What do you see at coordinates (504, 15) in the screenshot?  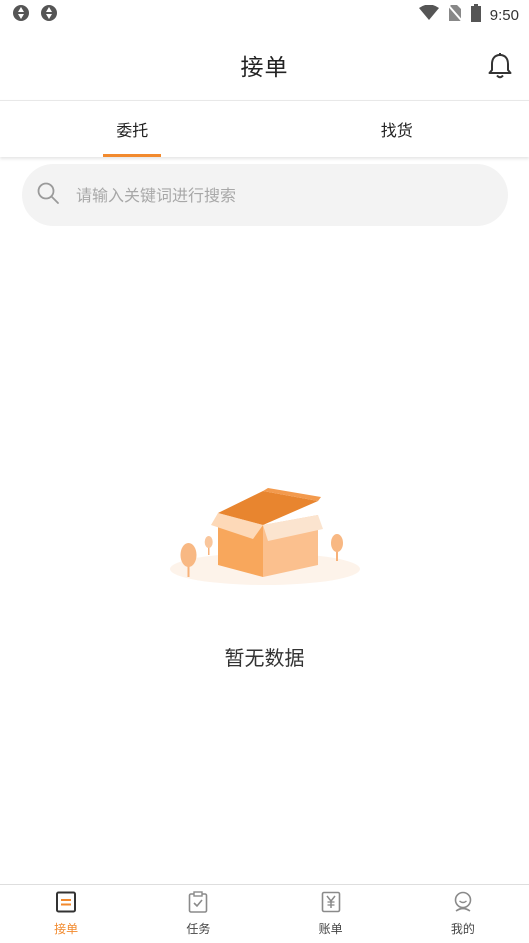 I see `status-time: 9:50` at bounding box center [504, 15].